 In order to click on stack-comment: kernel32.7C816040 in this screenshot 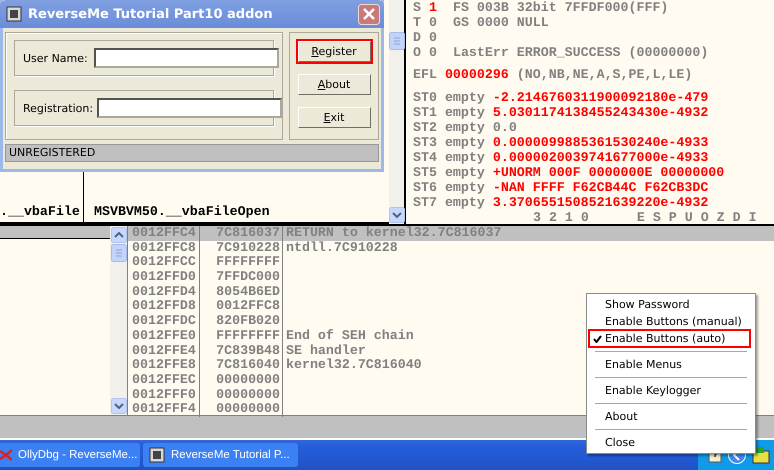, I will do `click(353, 365)`.